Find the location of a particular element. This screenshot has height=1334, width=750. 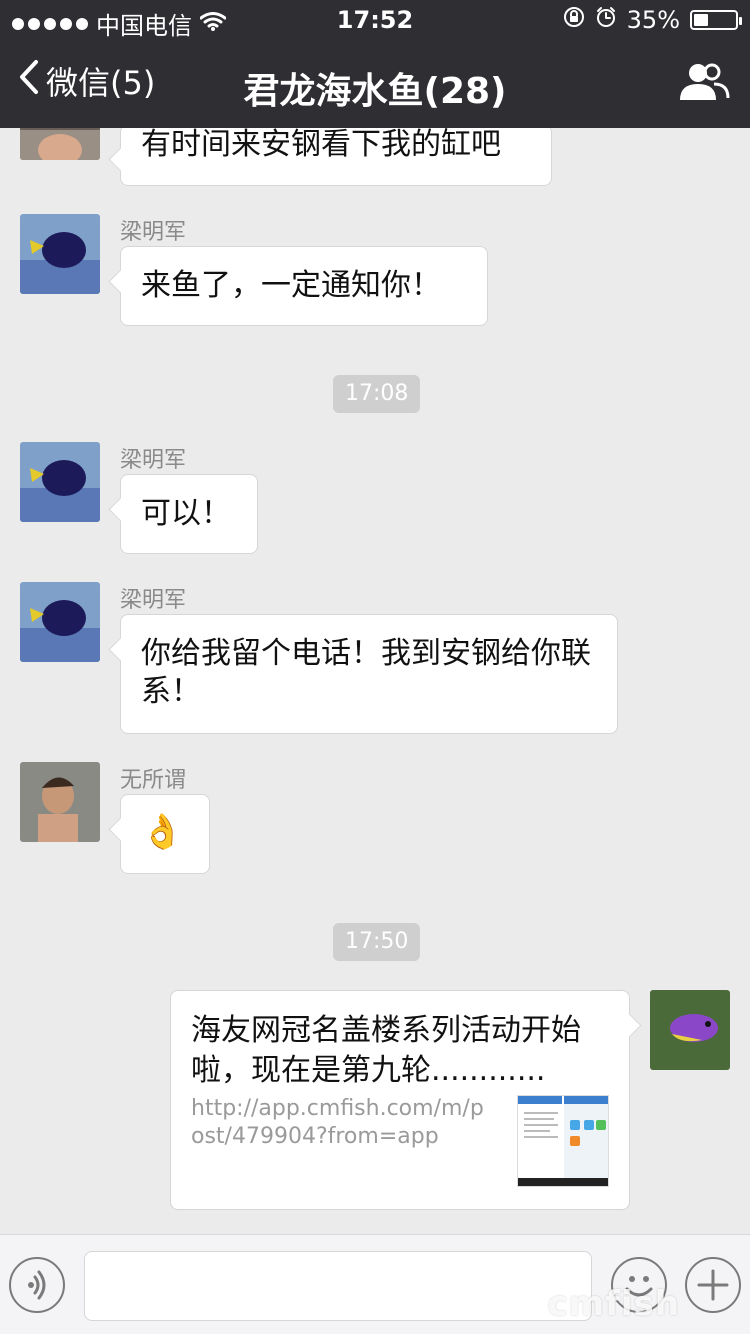

plus-icon is located at coordinates (713, 1285).